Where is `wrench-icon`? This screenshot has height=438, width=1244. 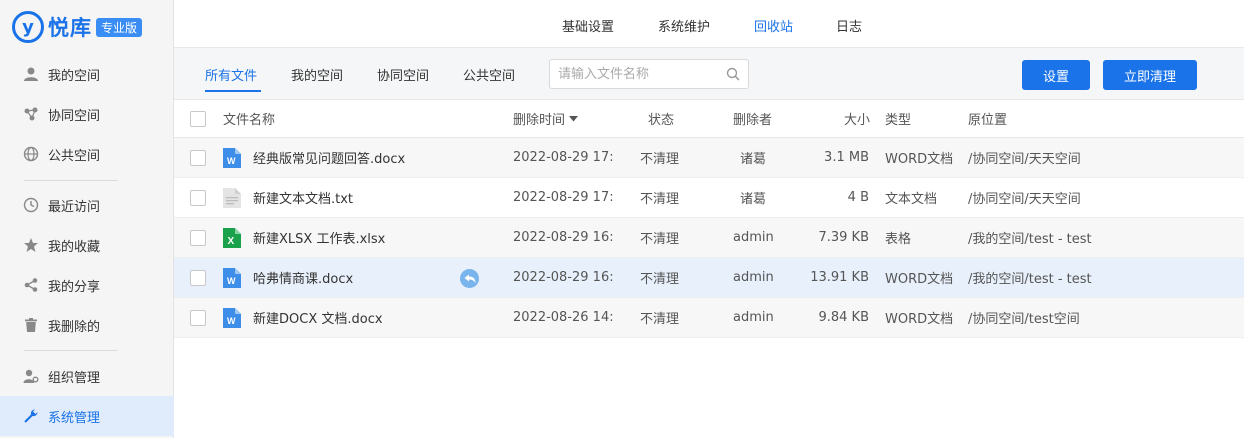 wrench-icon is located at coordinates (31, 416).